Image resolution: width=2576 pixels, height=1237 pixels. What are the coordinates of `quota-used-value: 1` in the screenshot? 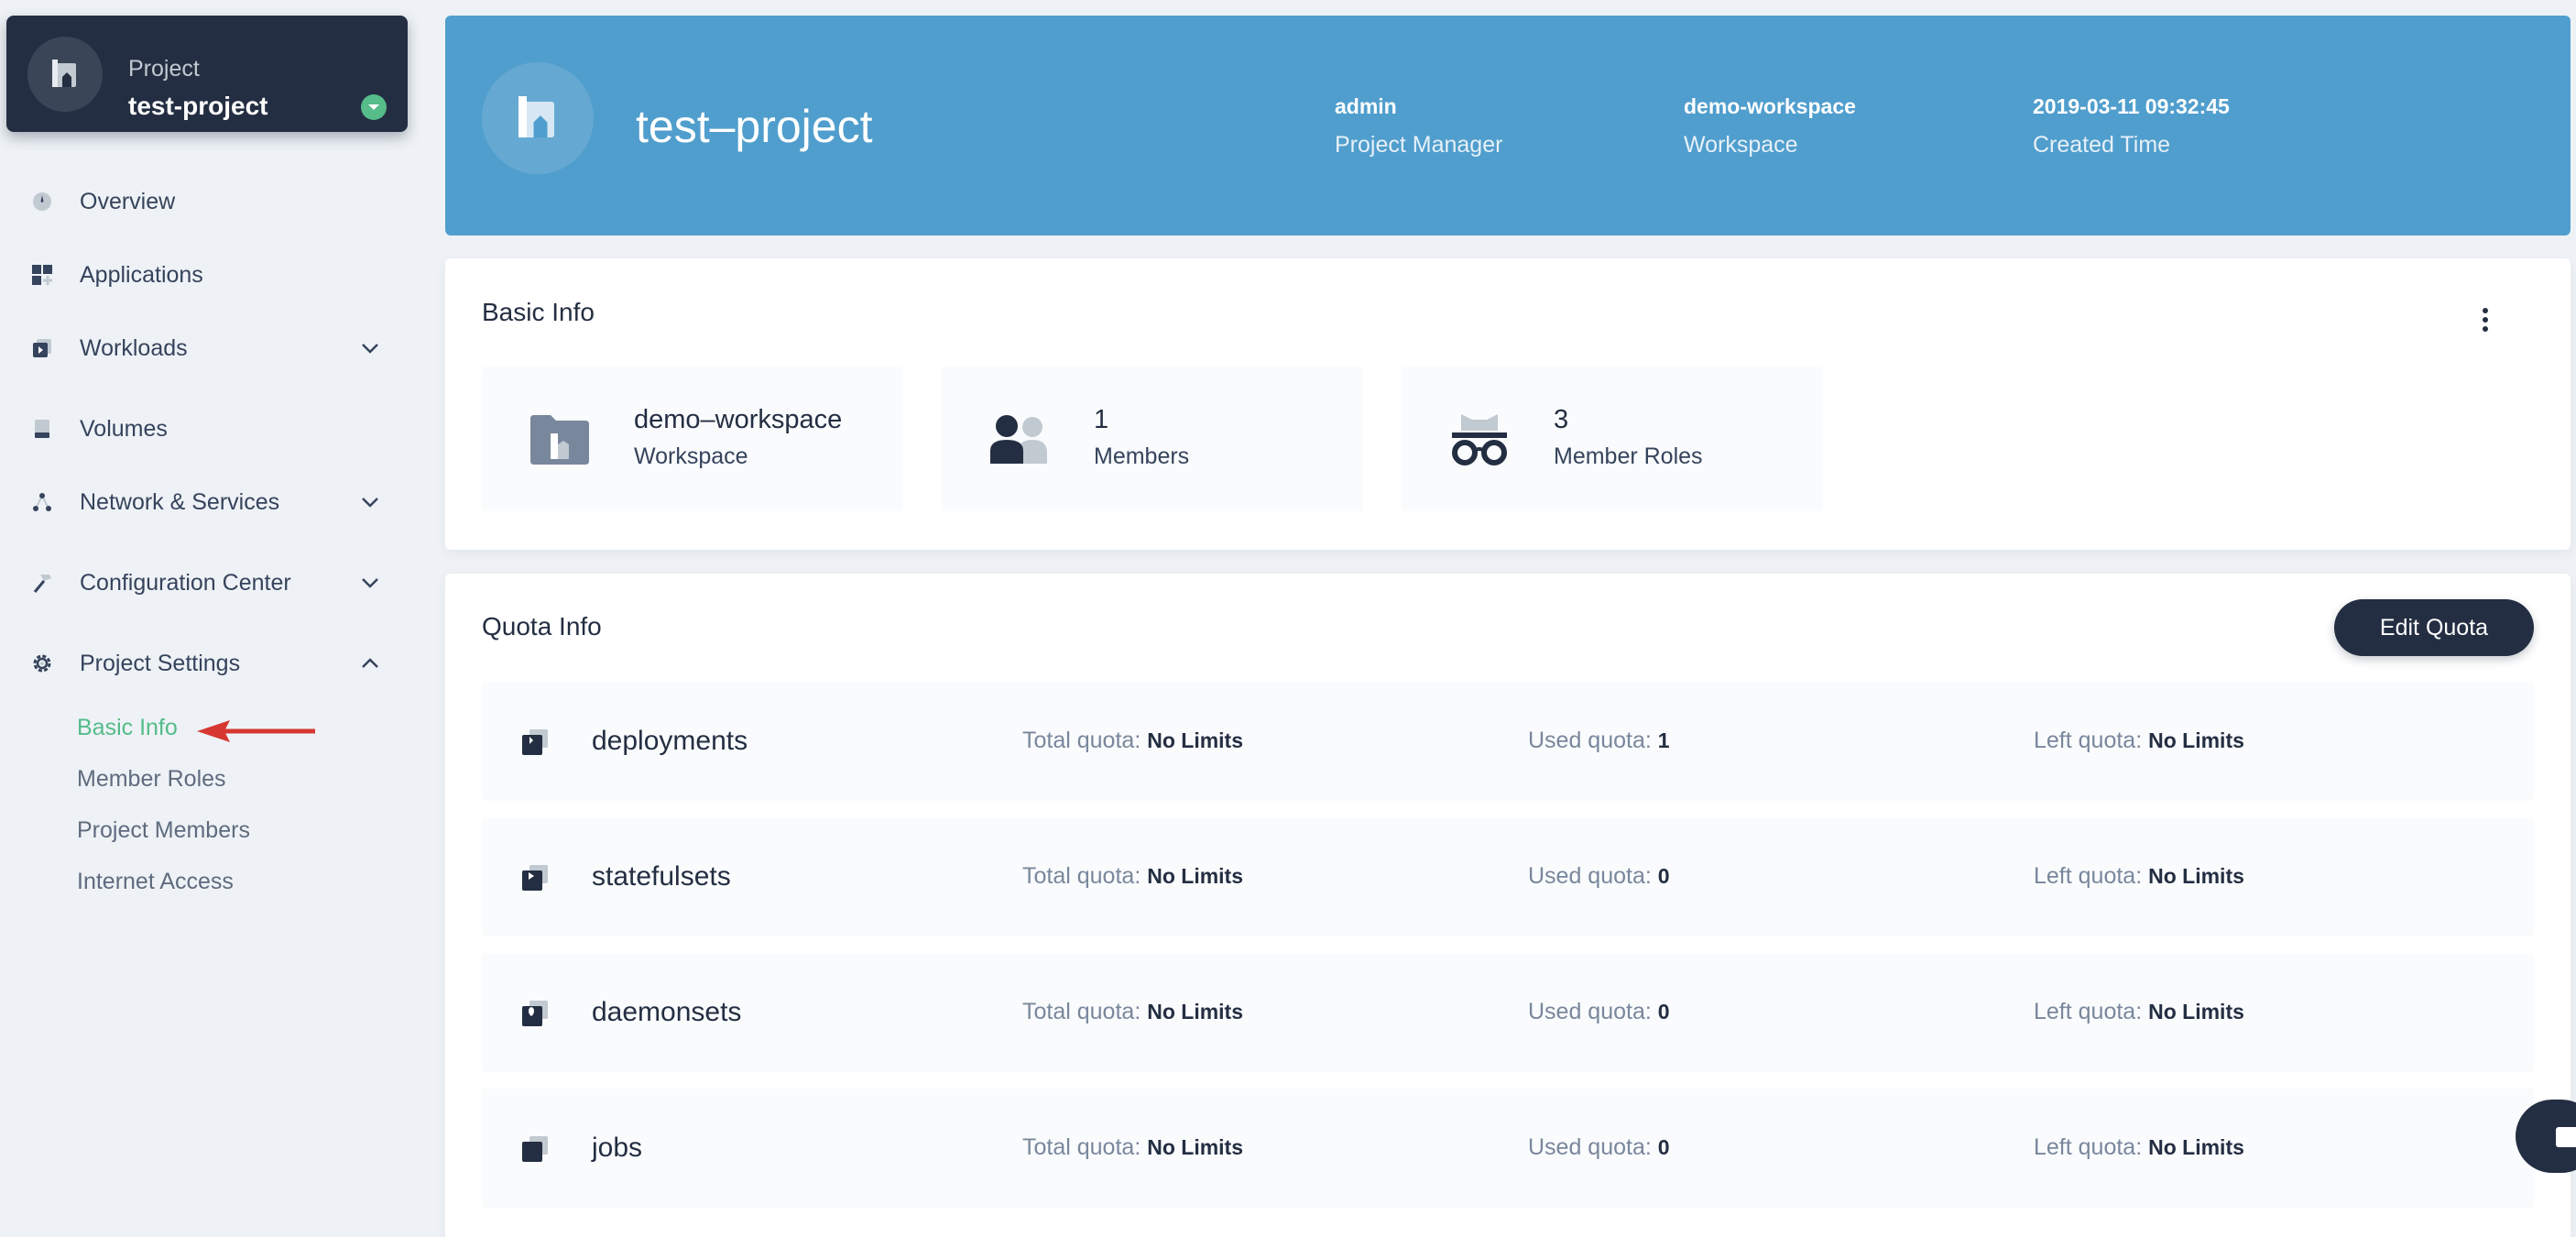 It's located at (1664, 740).